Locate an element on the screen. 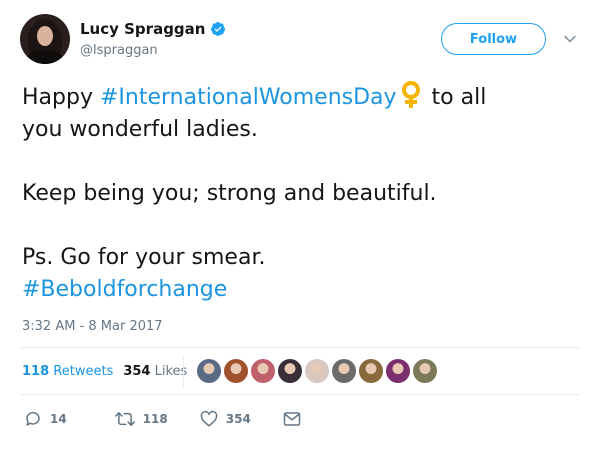 The width and height of the screenshot is (602, 452). retweet-button: 118 is located at coordinates (141, 419).